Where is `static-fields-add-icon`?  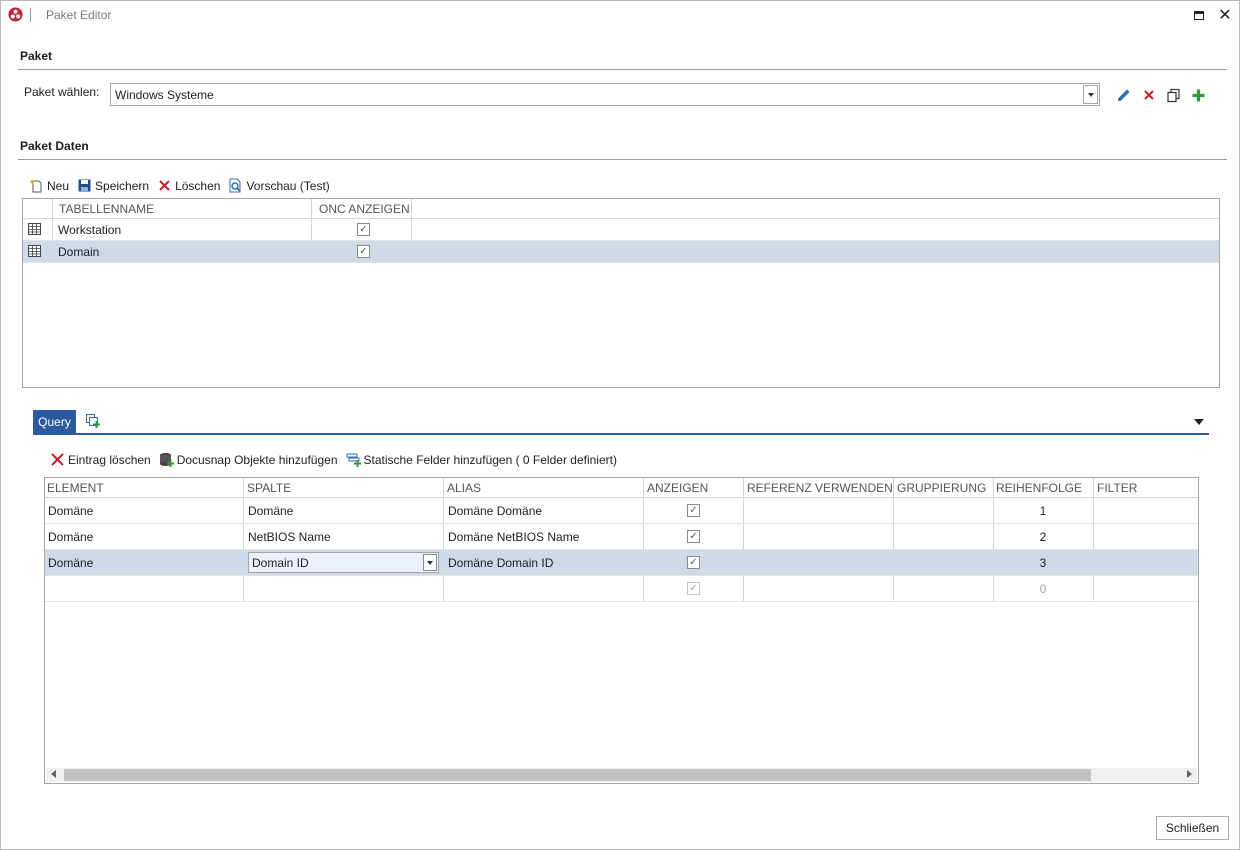
static-fields-add-icon is located at coordinates (353, 460).